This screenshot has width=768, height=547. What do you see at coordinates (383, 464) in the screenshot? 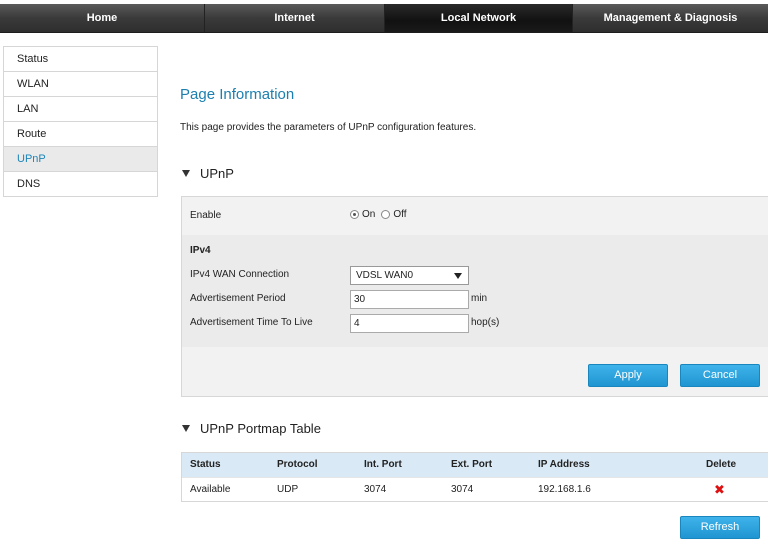
I see `column-header-int-port: Int. Port` at bounding box center [383, 464].